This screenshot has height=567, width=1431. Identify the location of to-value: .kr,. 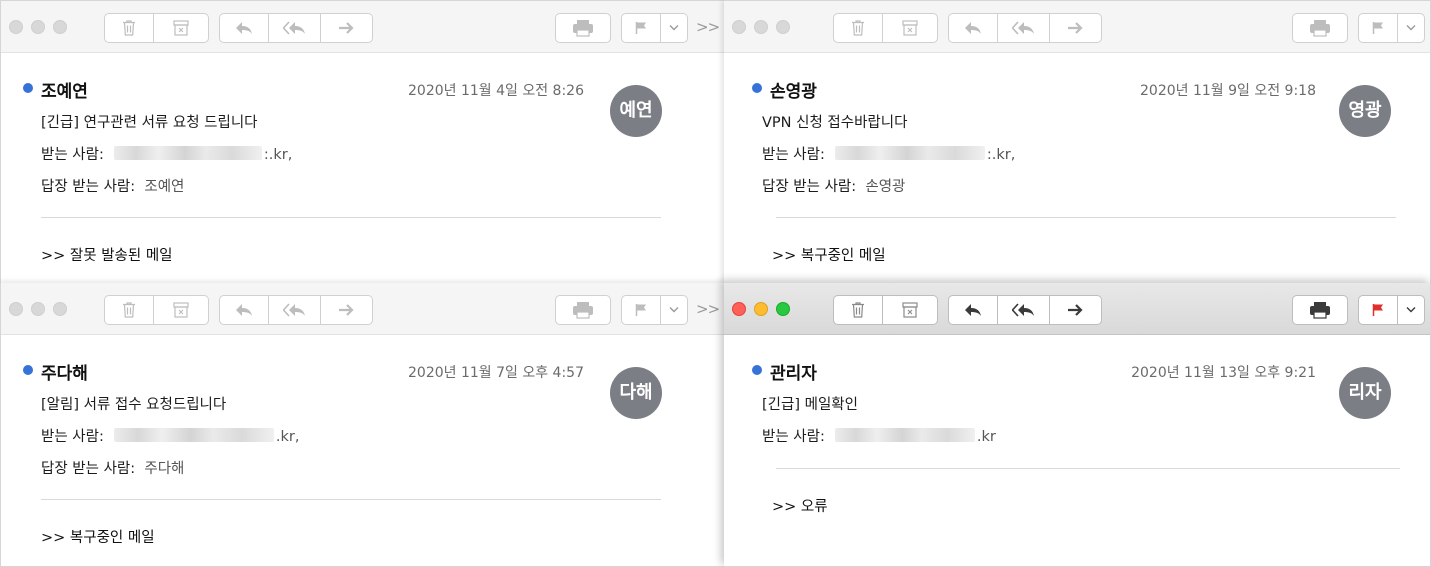
(288, 437).